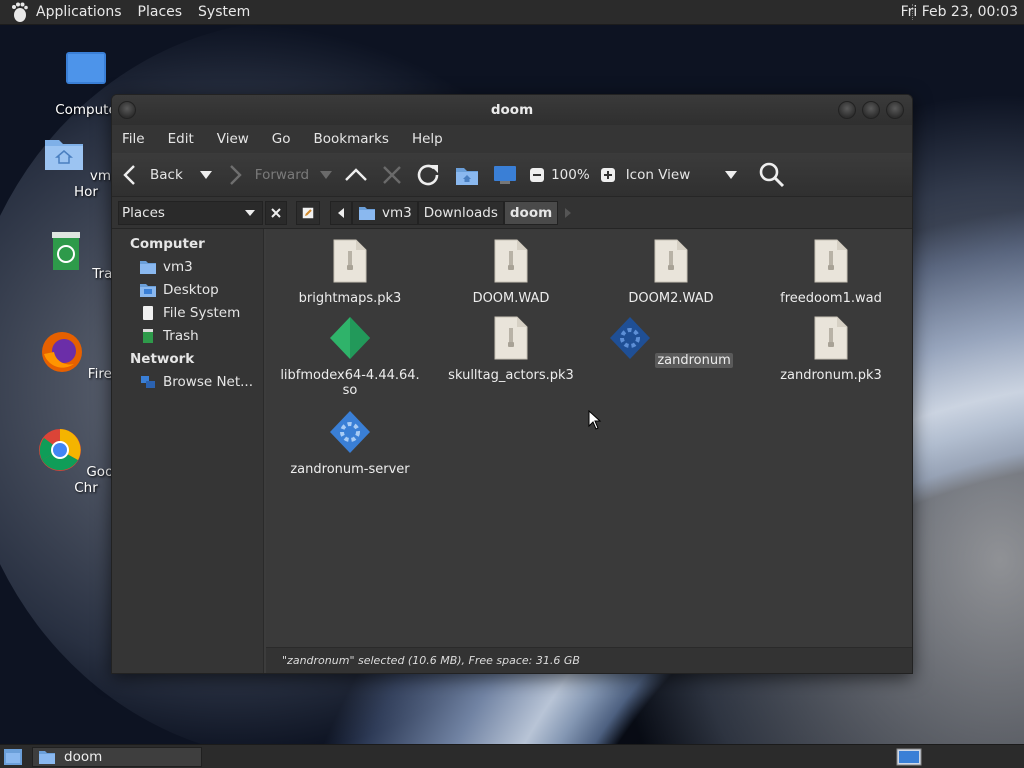 This screenshot has height=768, width=1024. I want to click on clock: Fri Feb 23, 00:03, so click(959, 12).